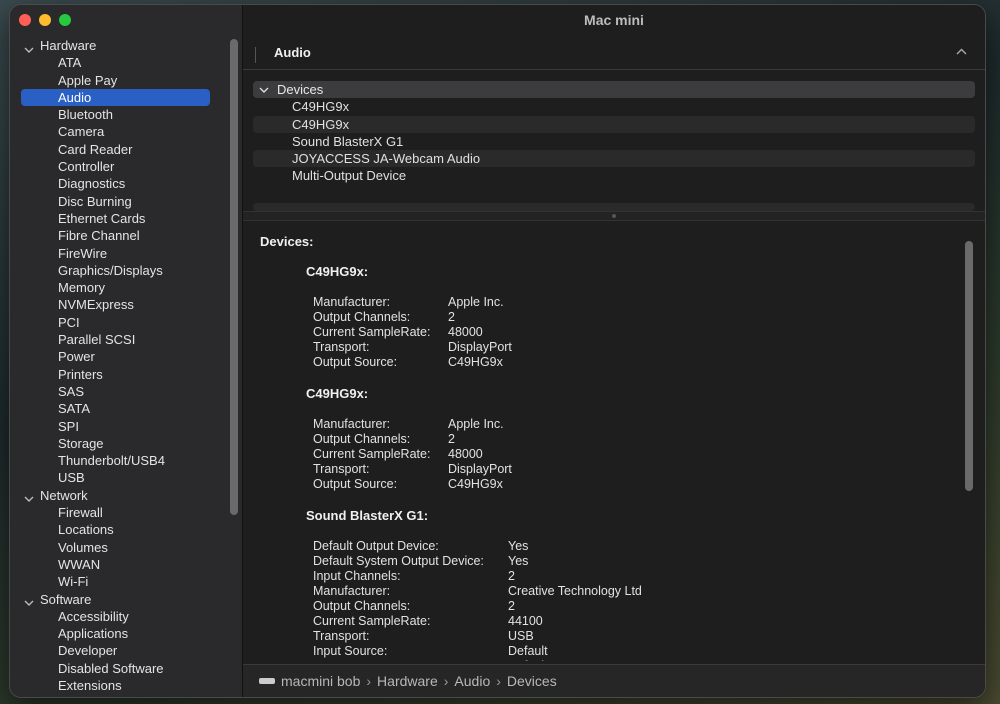  What do you see at coordinates (115, 80) in the screenshot?
I see `sidebar-item-apple-pay: Apple Pay` at bounding box center [115, 80].